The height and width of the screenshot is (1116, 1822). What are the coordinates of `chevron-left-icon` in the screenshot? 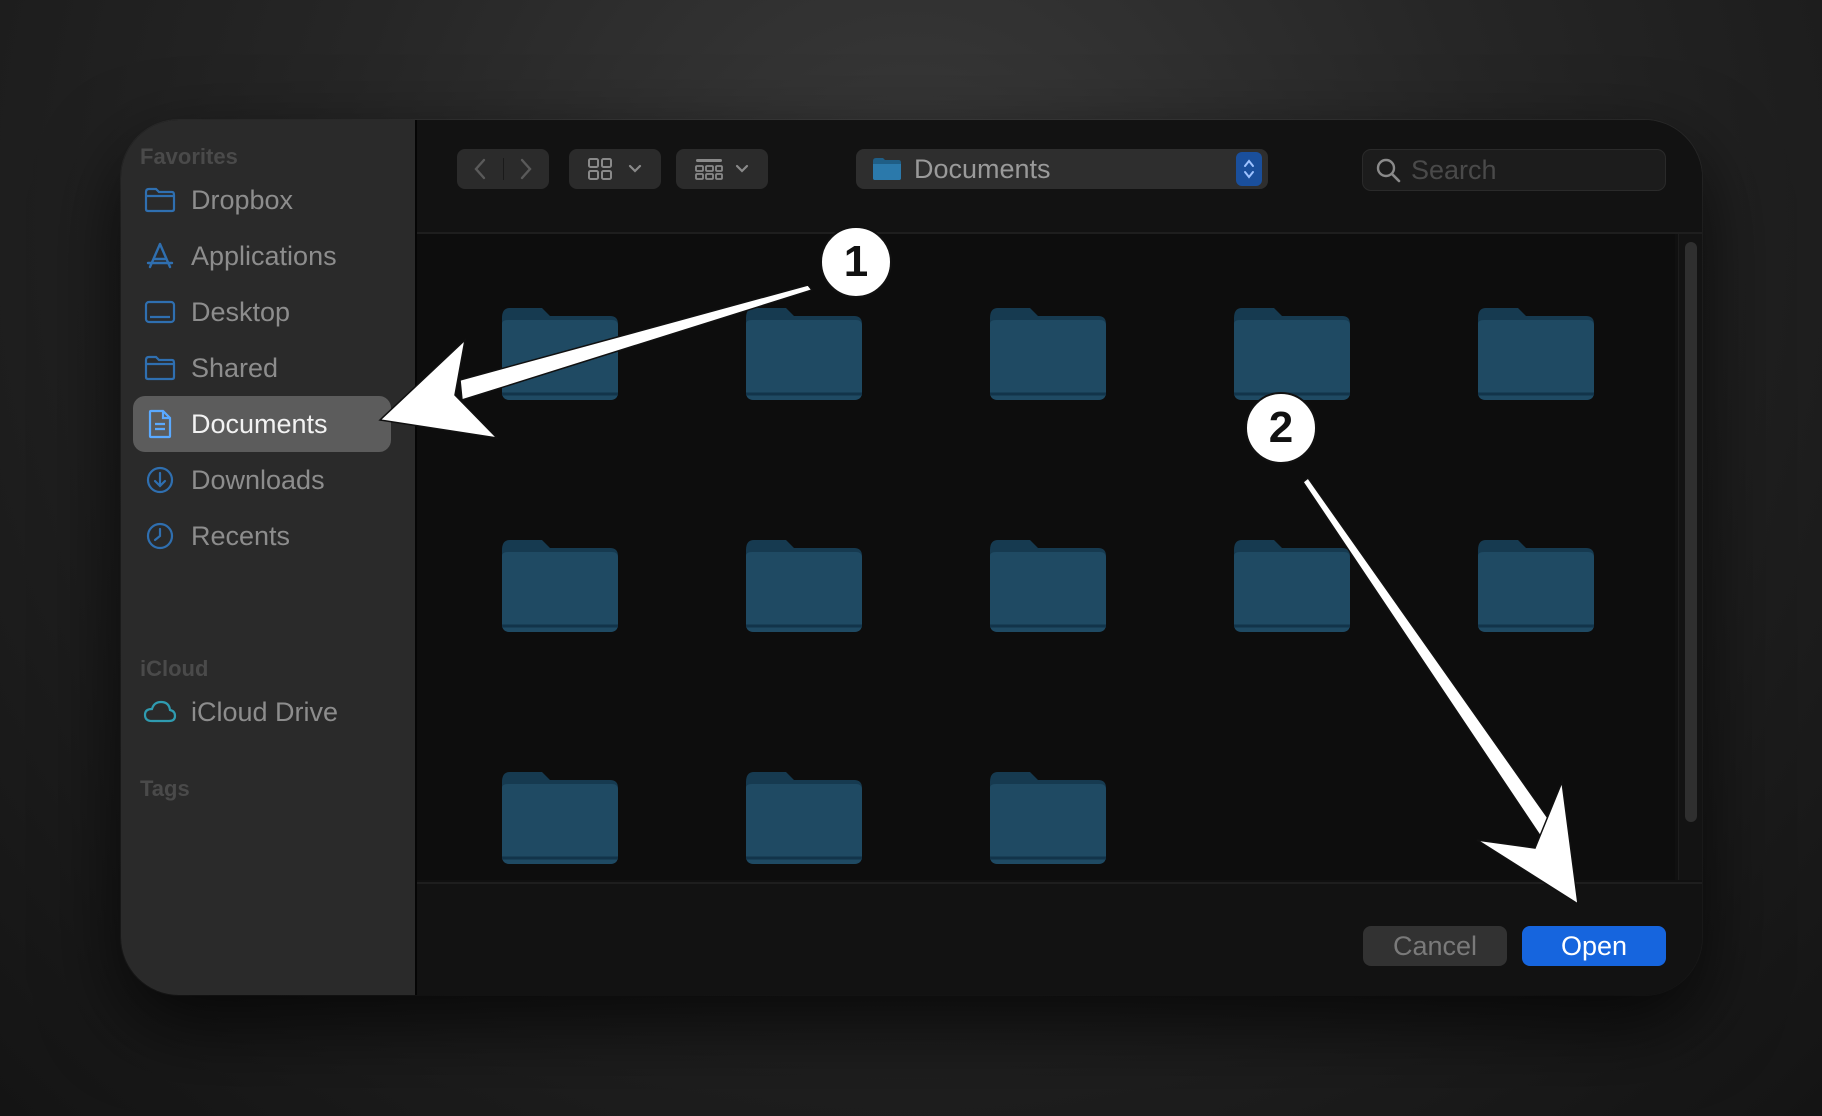 It's located at (479, 169).